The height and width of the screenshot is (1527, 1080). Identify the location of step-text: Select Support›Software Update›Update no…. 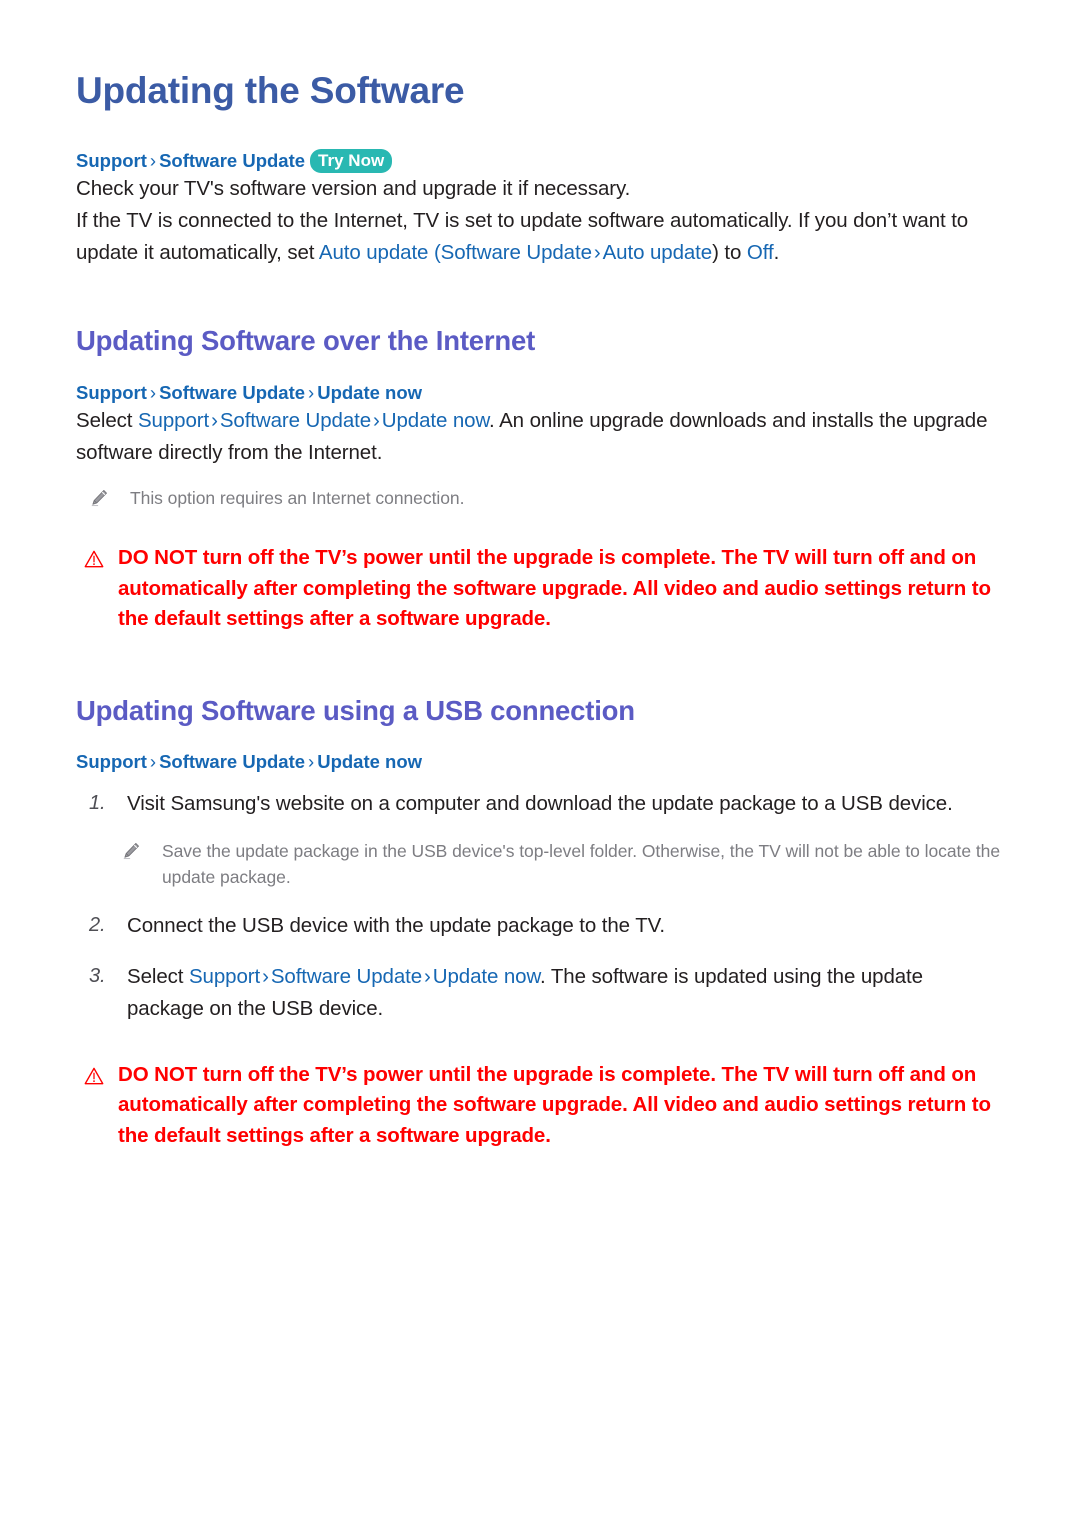
(565, 993).